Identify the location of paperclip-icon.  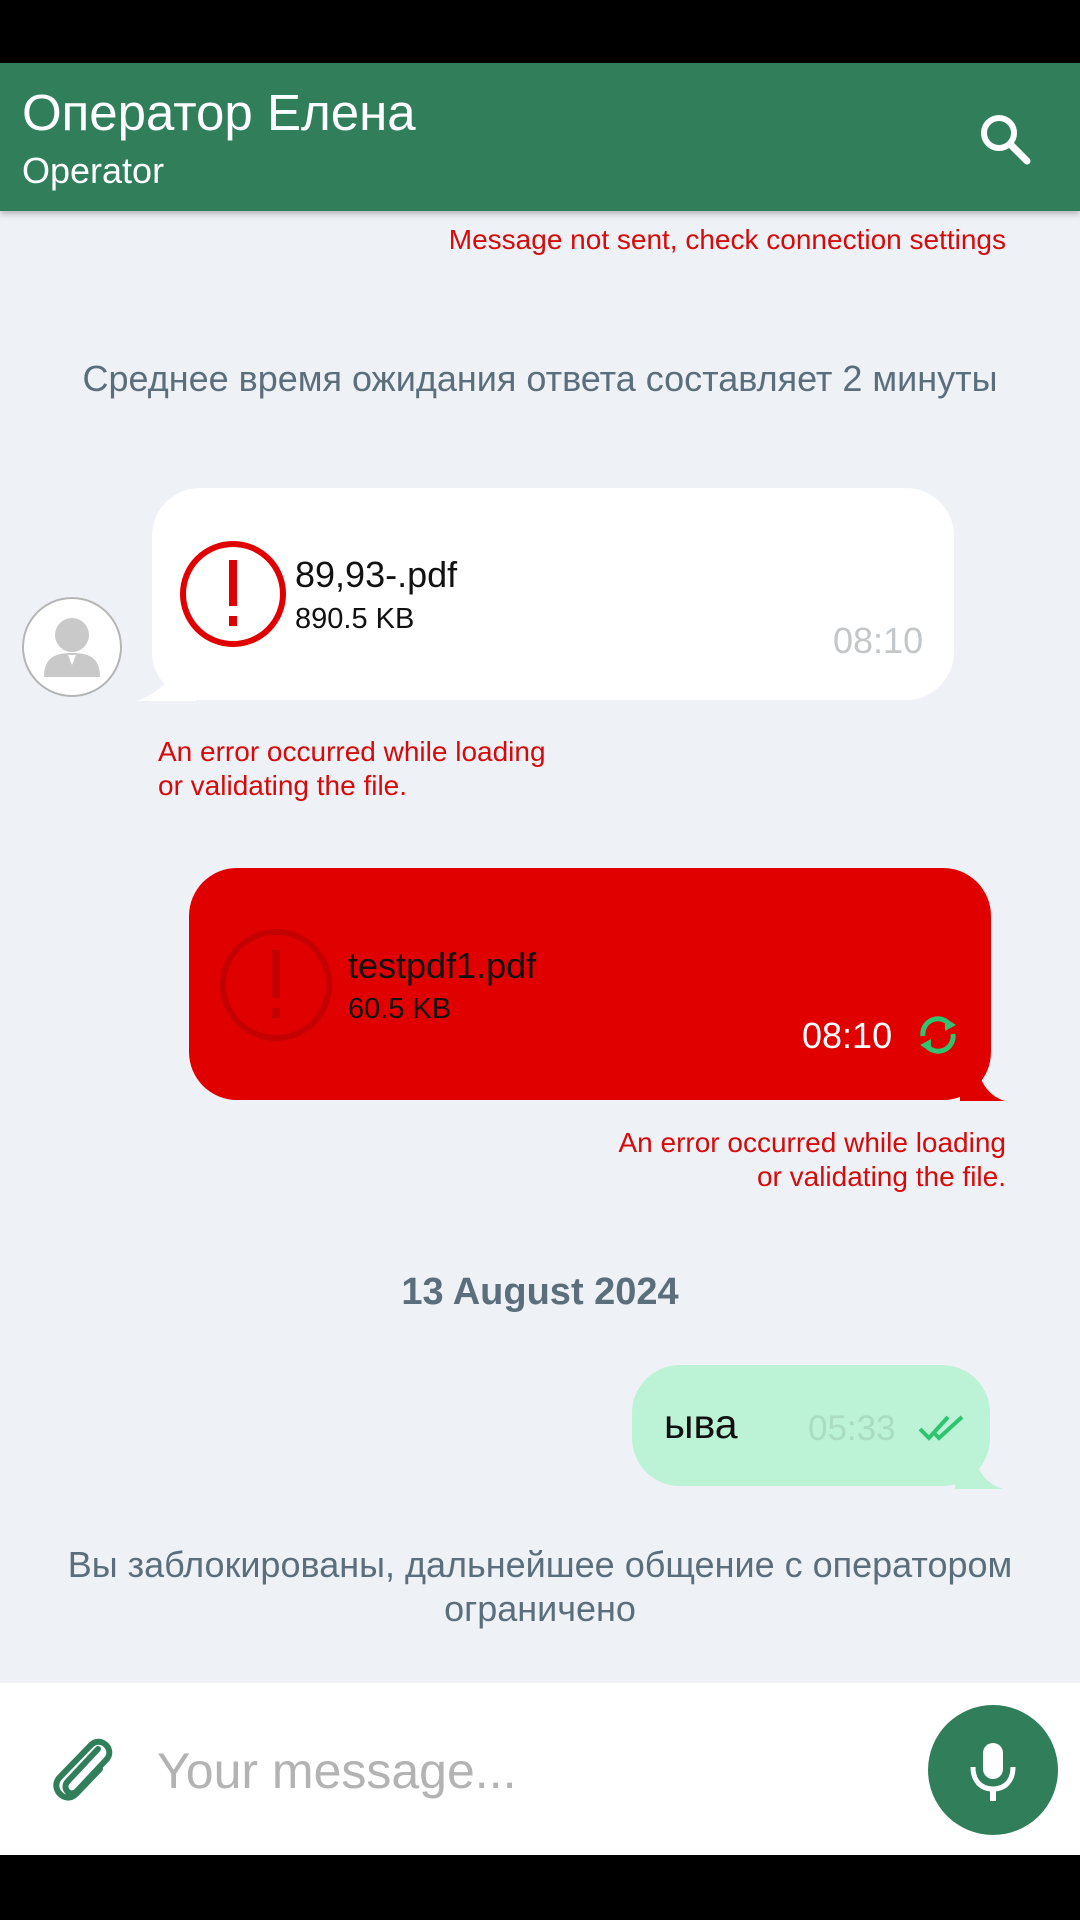
(83, 1769).